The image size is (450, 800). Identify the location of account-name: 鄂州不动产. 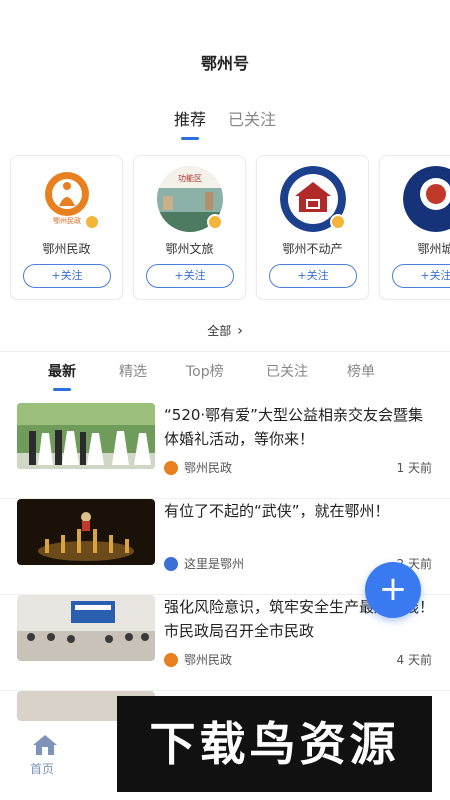
(312, 249).